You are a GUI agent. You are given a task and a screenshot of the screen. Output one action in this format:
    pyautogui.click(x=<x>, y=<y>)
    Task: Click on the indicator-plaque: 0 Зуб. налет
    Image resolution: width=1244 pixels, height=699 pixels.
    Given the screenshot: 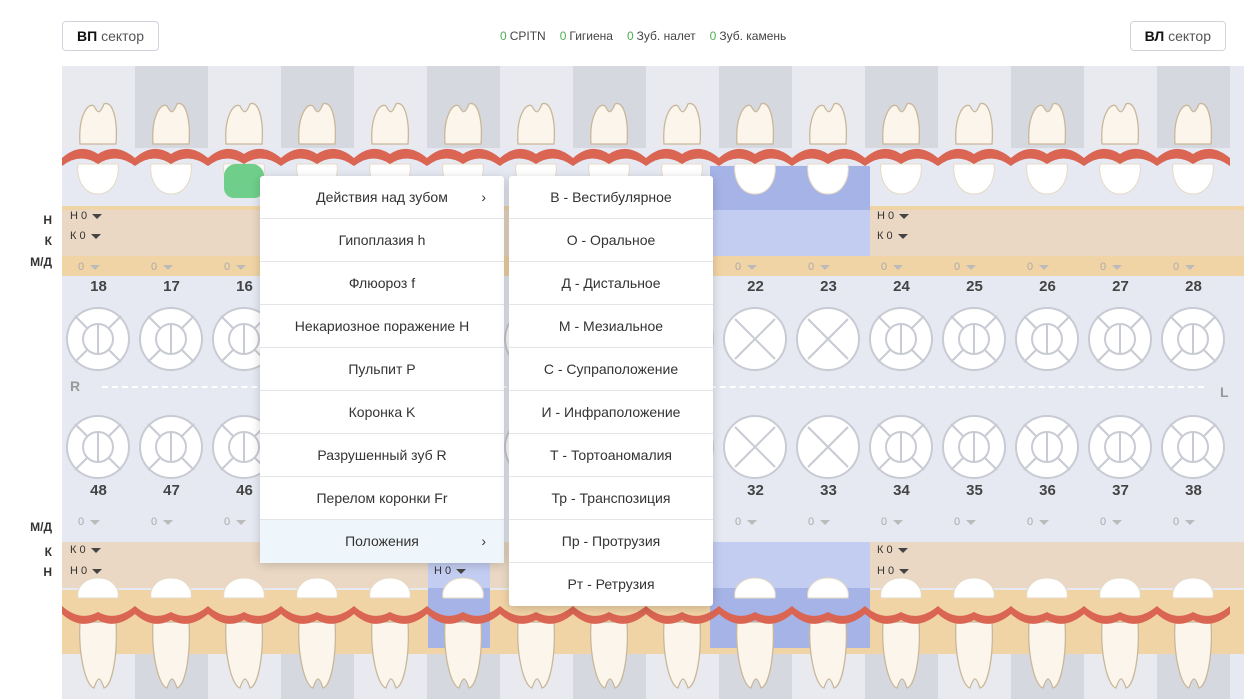 What is the action you would take?
    pyautogui.click(x=661, y=36)
    